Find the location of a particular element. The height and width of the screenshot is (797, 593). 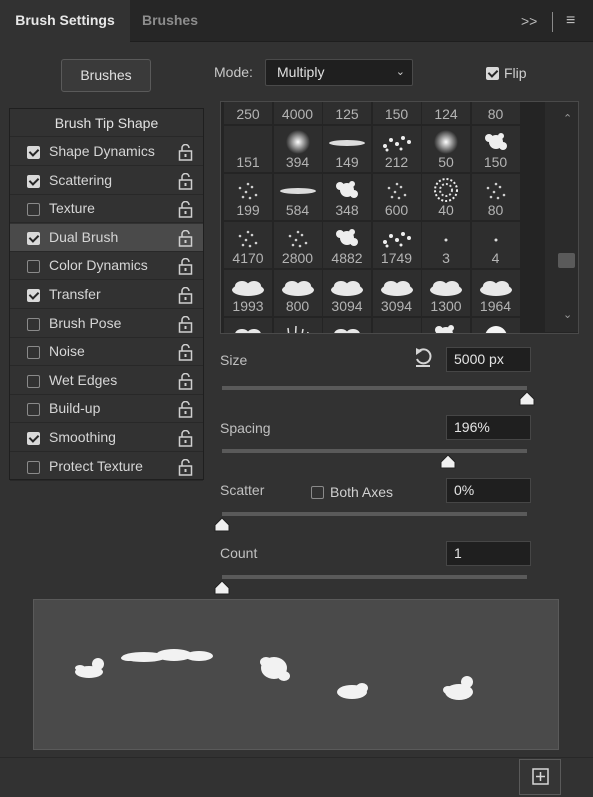

spacing-slider-thumb is located at coordinates (448, 461).